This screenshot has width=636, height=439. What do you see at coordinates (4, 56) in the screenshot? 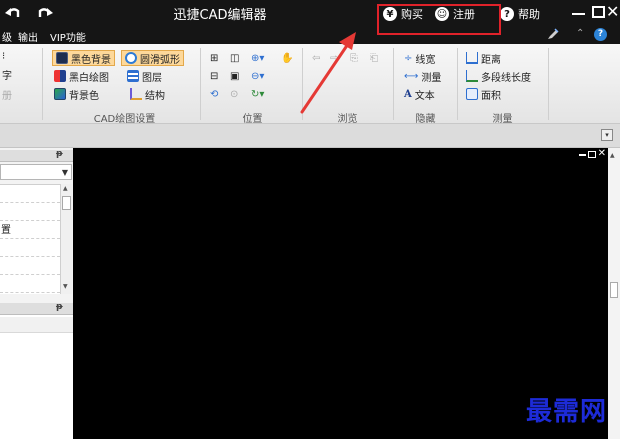
I see `ribbon-partial-label: ⁝` at bounding box center [4, 56].